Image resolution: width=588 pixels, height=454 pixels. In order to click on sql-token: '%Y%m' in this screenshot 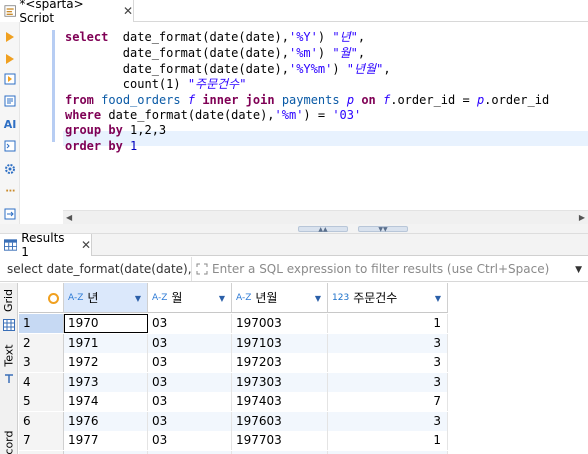, I will do `click(310, 69)`.